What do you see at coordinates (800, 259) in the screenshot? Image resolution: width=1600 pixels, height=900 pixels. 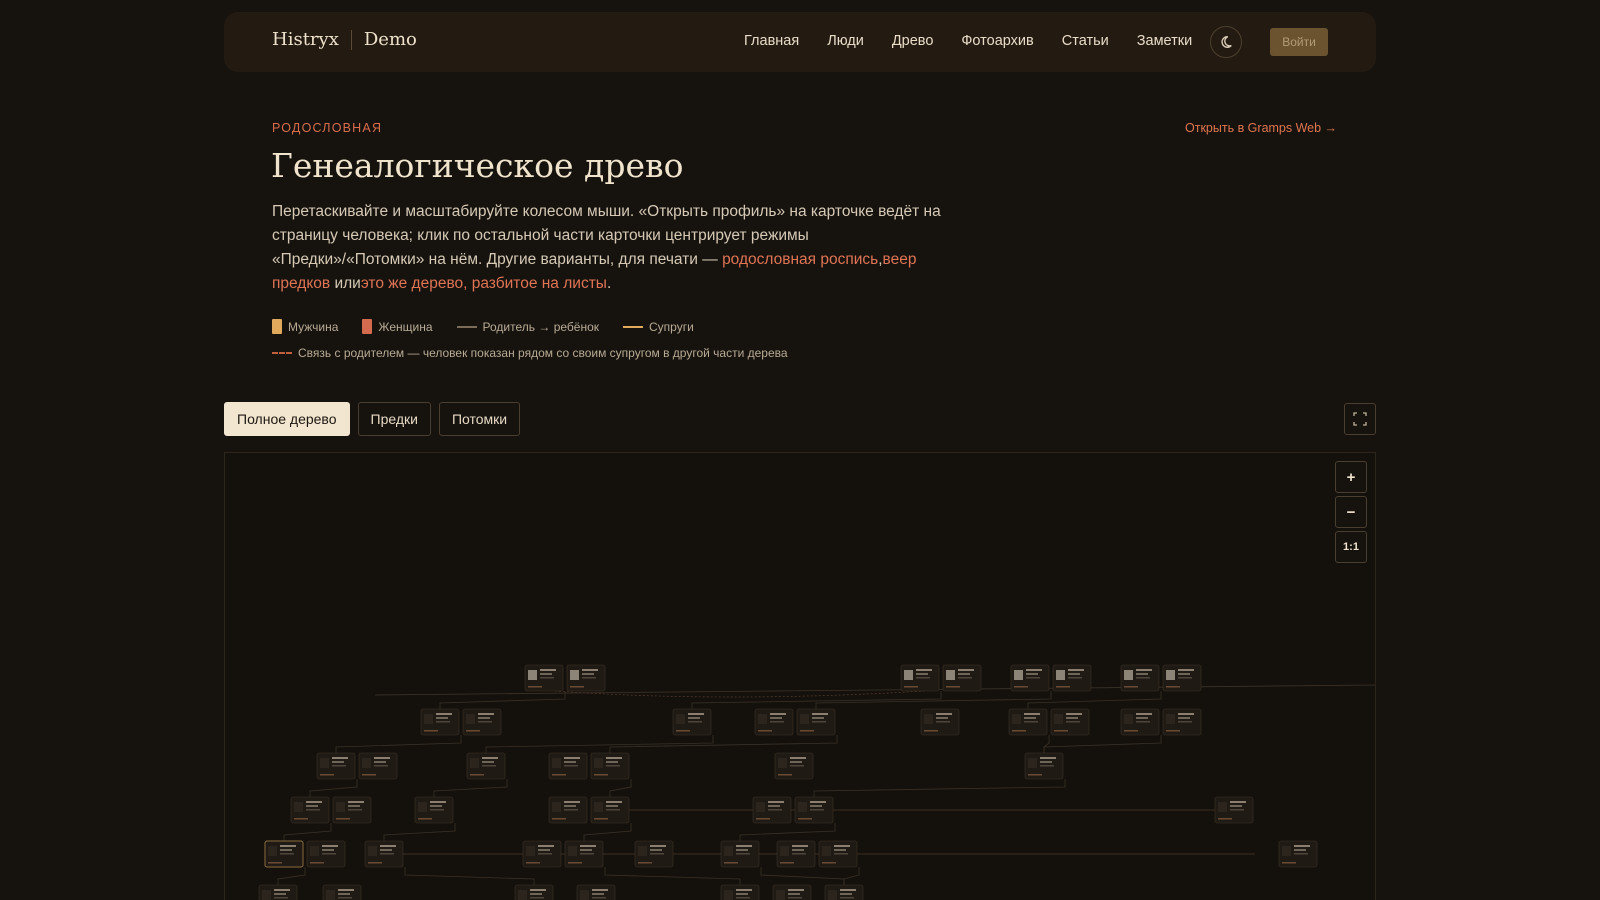 I see `pedigree-listing-link: родословная роспись` at bounding box center [800, 259].